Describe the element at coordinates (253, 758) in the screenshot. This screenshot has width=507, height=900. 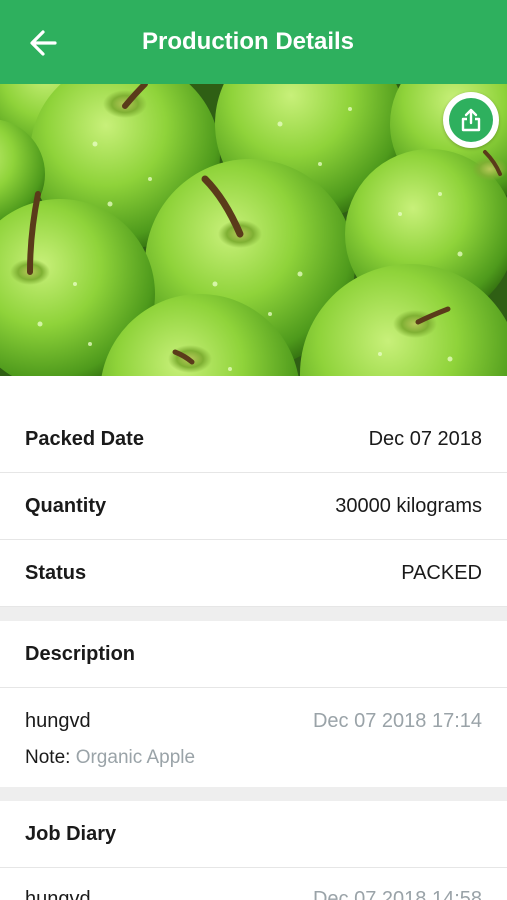
I see `description-note: Note: Organic Apple` at that location.